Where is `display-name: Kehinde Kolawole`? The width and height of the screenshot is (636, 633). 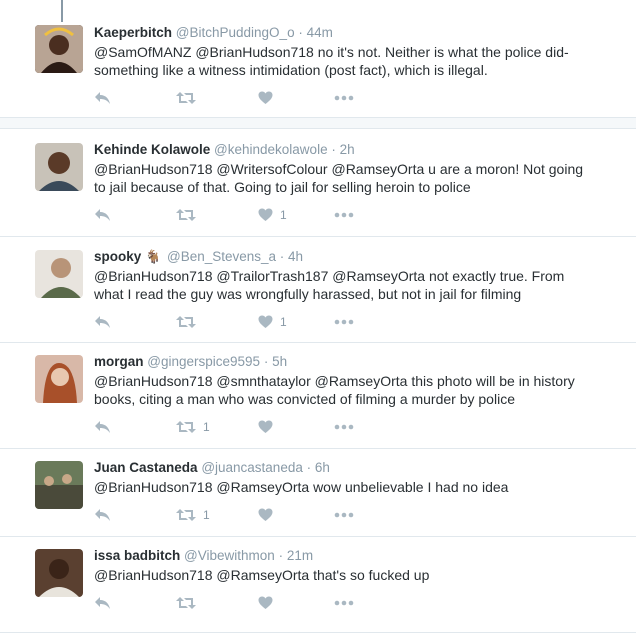 display-name: Kehinde Kolawole is located at coordinates (152, 149).